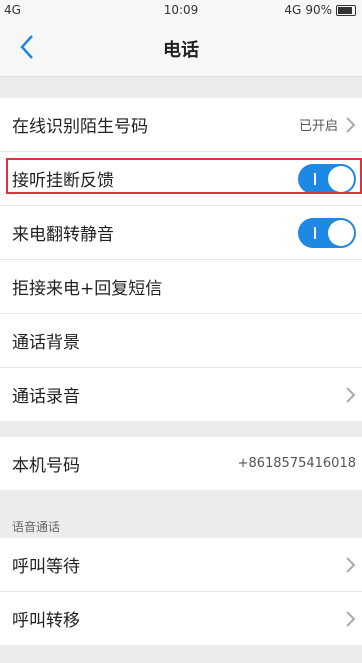  Describe the element at coordinates (63, 235) in the screenshot. I see `row-label: 来电翻转静音` at that location.